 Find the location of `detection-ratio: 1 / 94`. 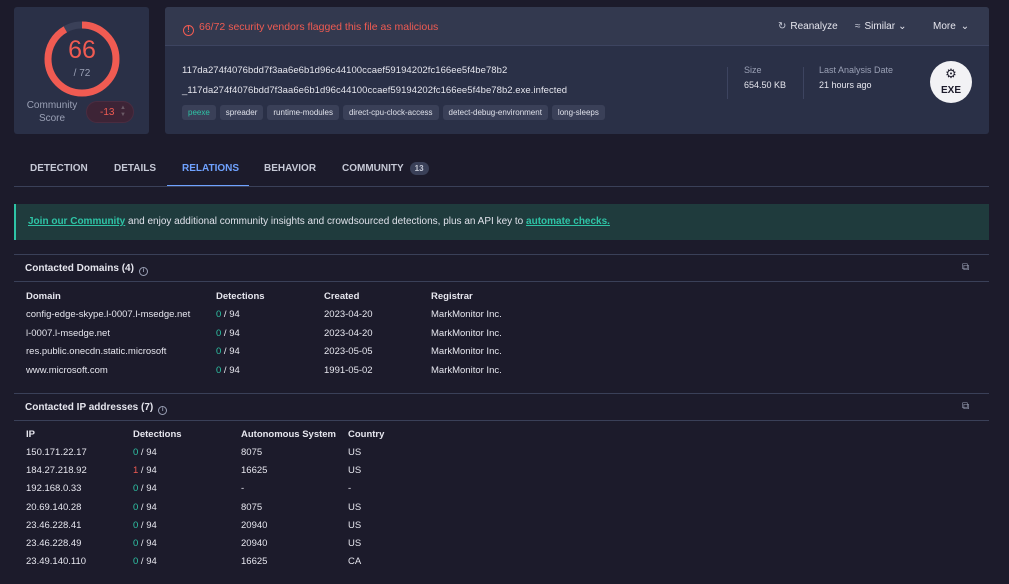

detection-ratio: 1 / 94 is located at coordinates (145, 470).